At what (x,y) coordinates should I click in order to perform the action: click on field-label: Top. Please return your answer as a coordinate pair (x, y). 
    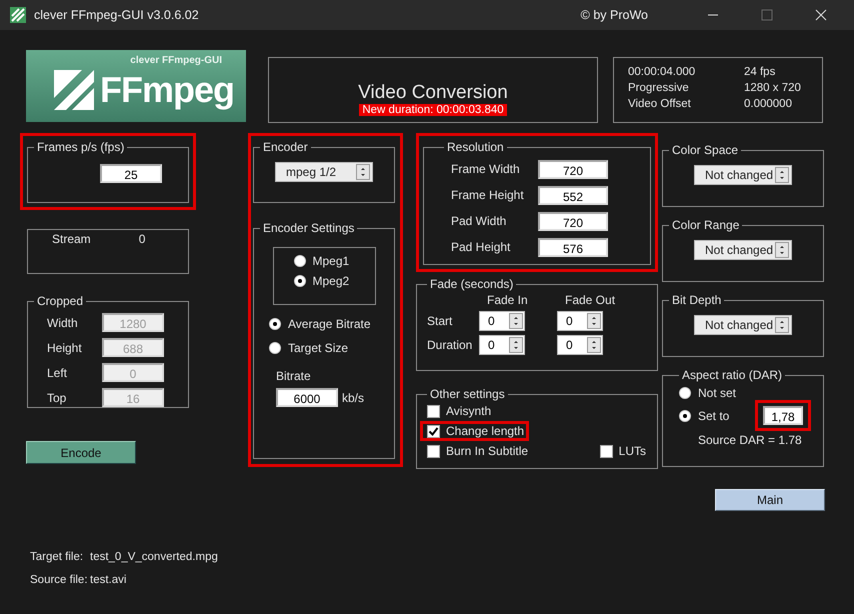
    Looking at the image, I should click on (57, 397).